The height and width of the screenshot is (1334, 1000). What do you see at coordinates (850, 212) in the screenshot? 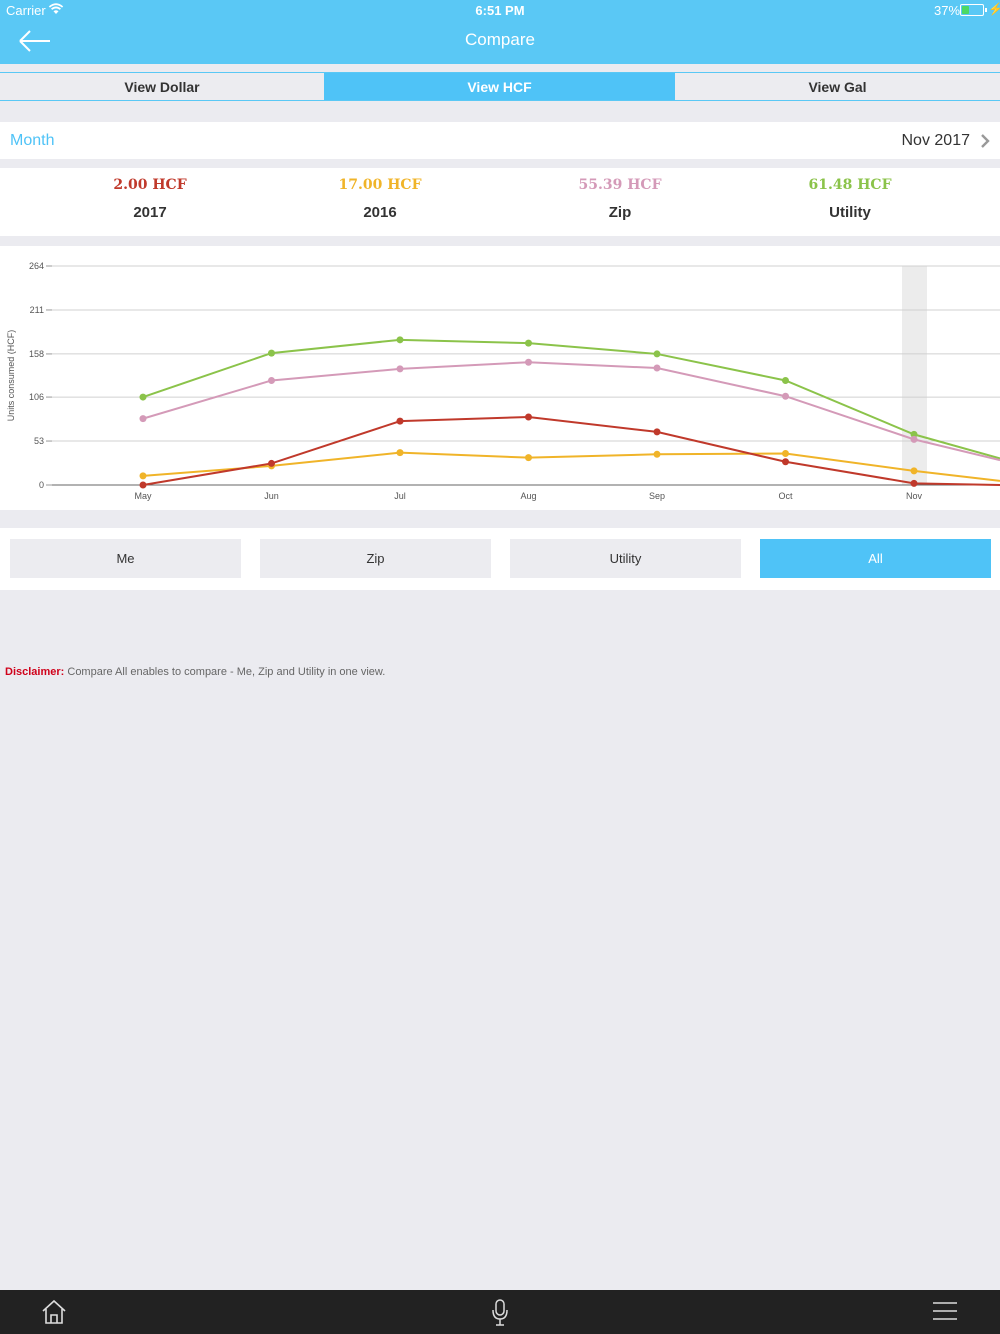
I see `summary-name: Utility` at bounding box center [850, 212].